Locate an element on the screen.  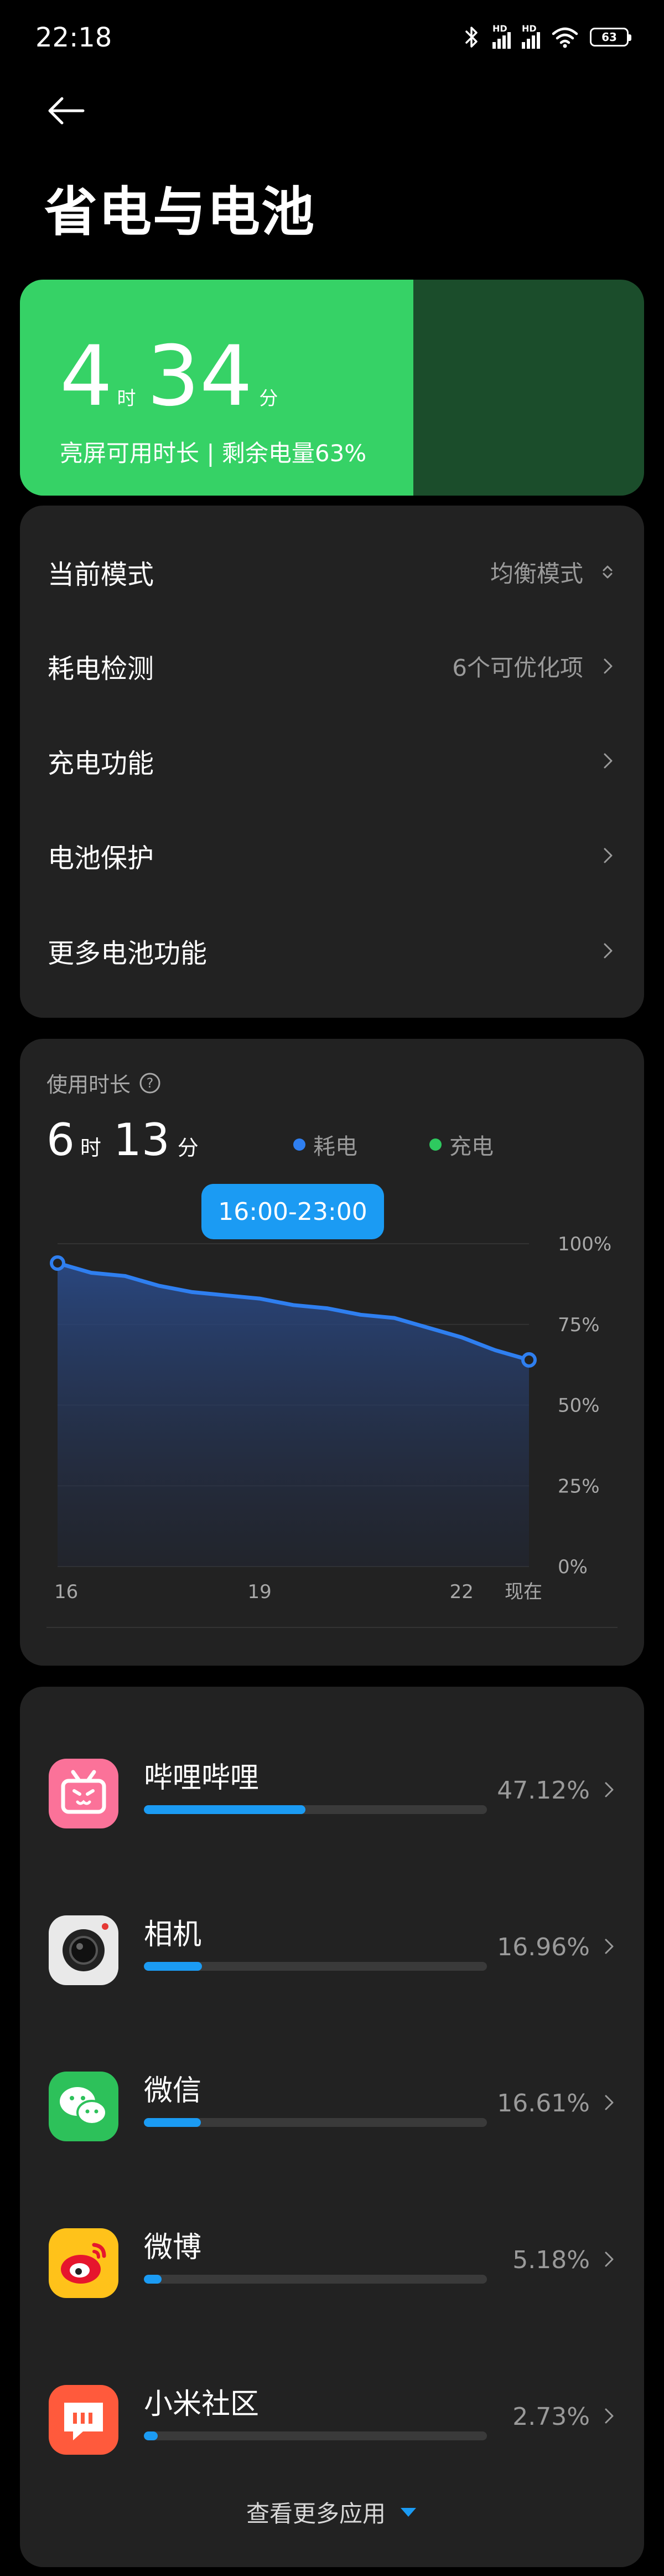
app-name: 微博 is located at coordinates (173, 2247).